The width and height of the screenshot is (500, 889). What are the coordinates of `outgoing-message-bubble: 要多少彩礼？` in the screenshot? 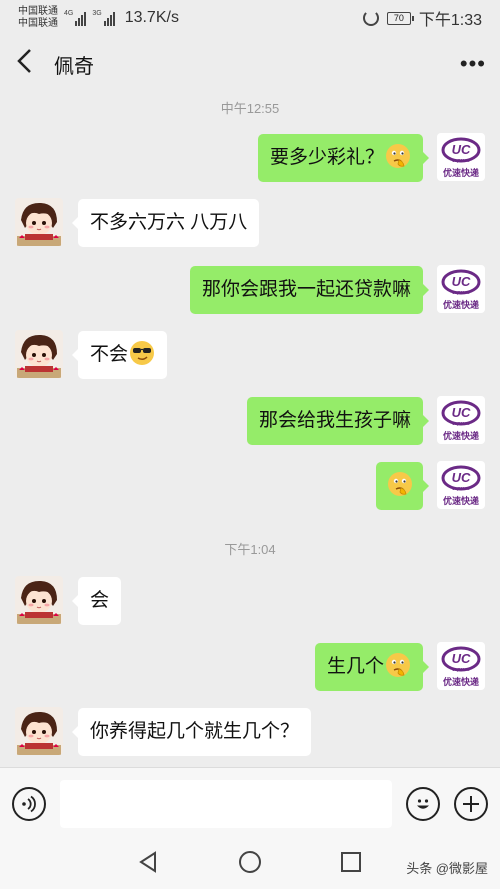 It's located at (343, 158).